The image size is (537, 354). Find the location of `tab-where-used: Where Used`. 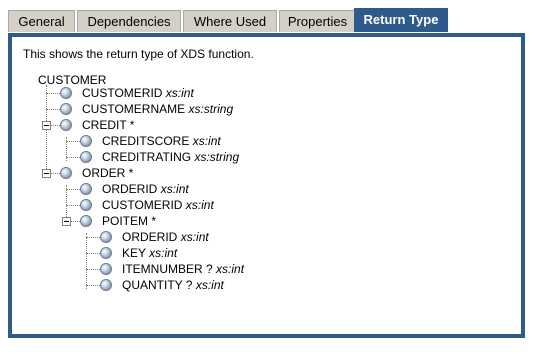

tab-where-used: Where Used is located at coordinates (230, 21).